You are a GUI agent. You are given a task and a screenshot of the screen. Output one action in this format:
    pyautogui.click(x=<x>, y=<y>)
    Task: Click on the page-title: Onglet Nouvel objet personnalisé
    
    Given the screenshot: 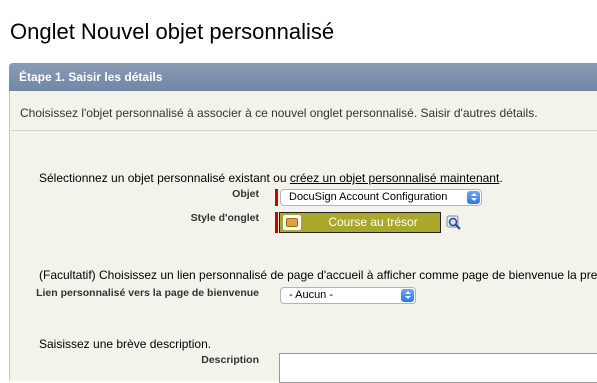 What is the action you would take?
    pyautogui.click(x=172, y=31)
    